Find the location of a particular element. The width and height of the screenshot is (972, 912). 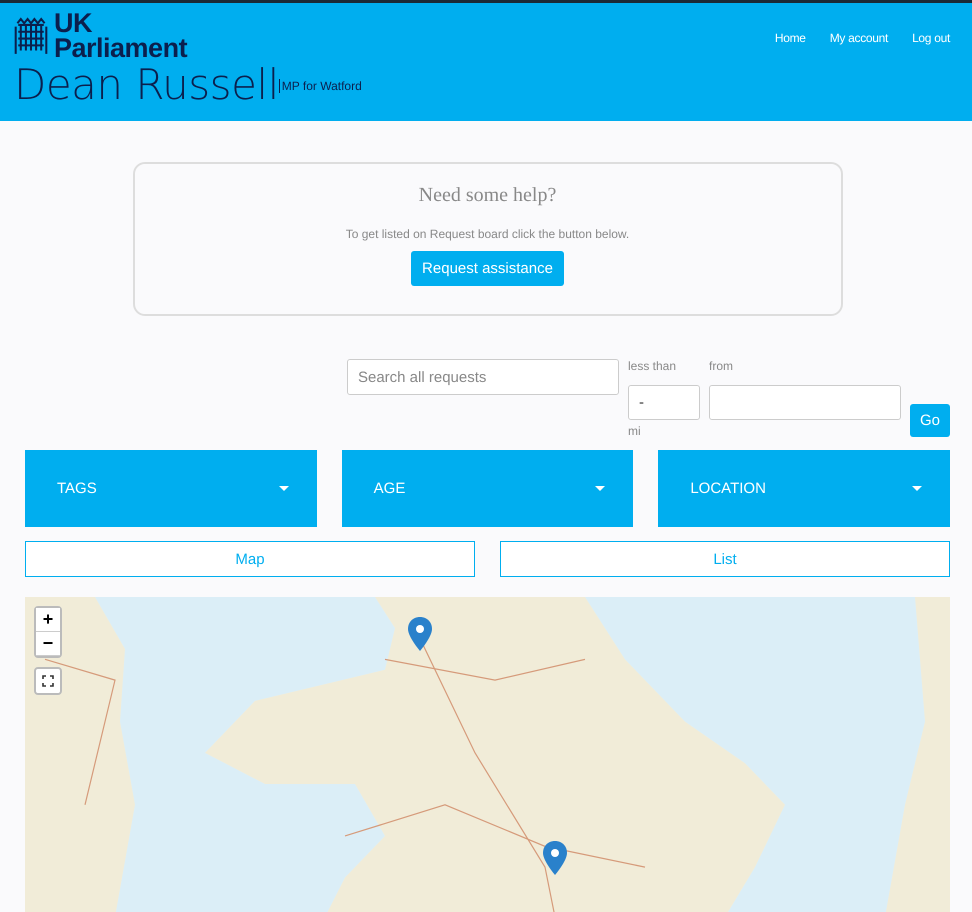

filter-dropdown: LOCATION is located at coordinates (804, 488).